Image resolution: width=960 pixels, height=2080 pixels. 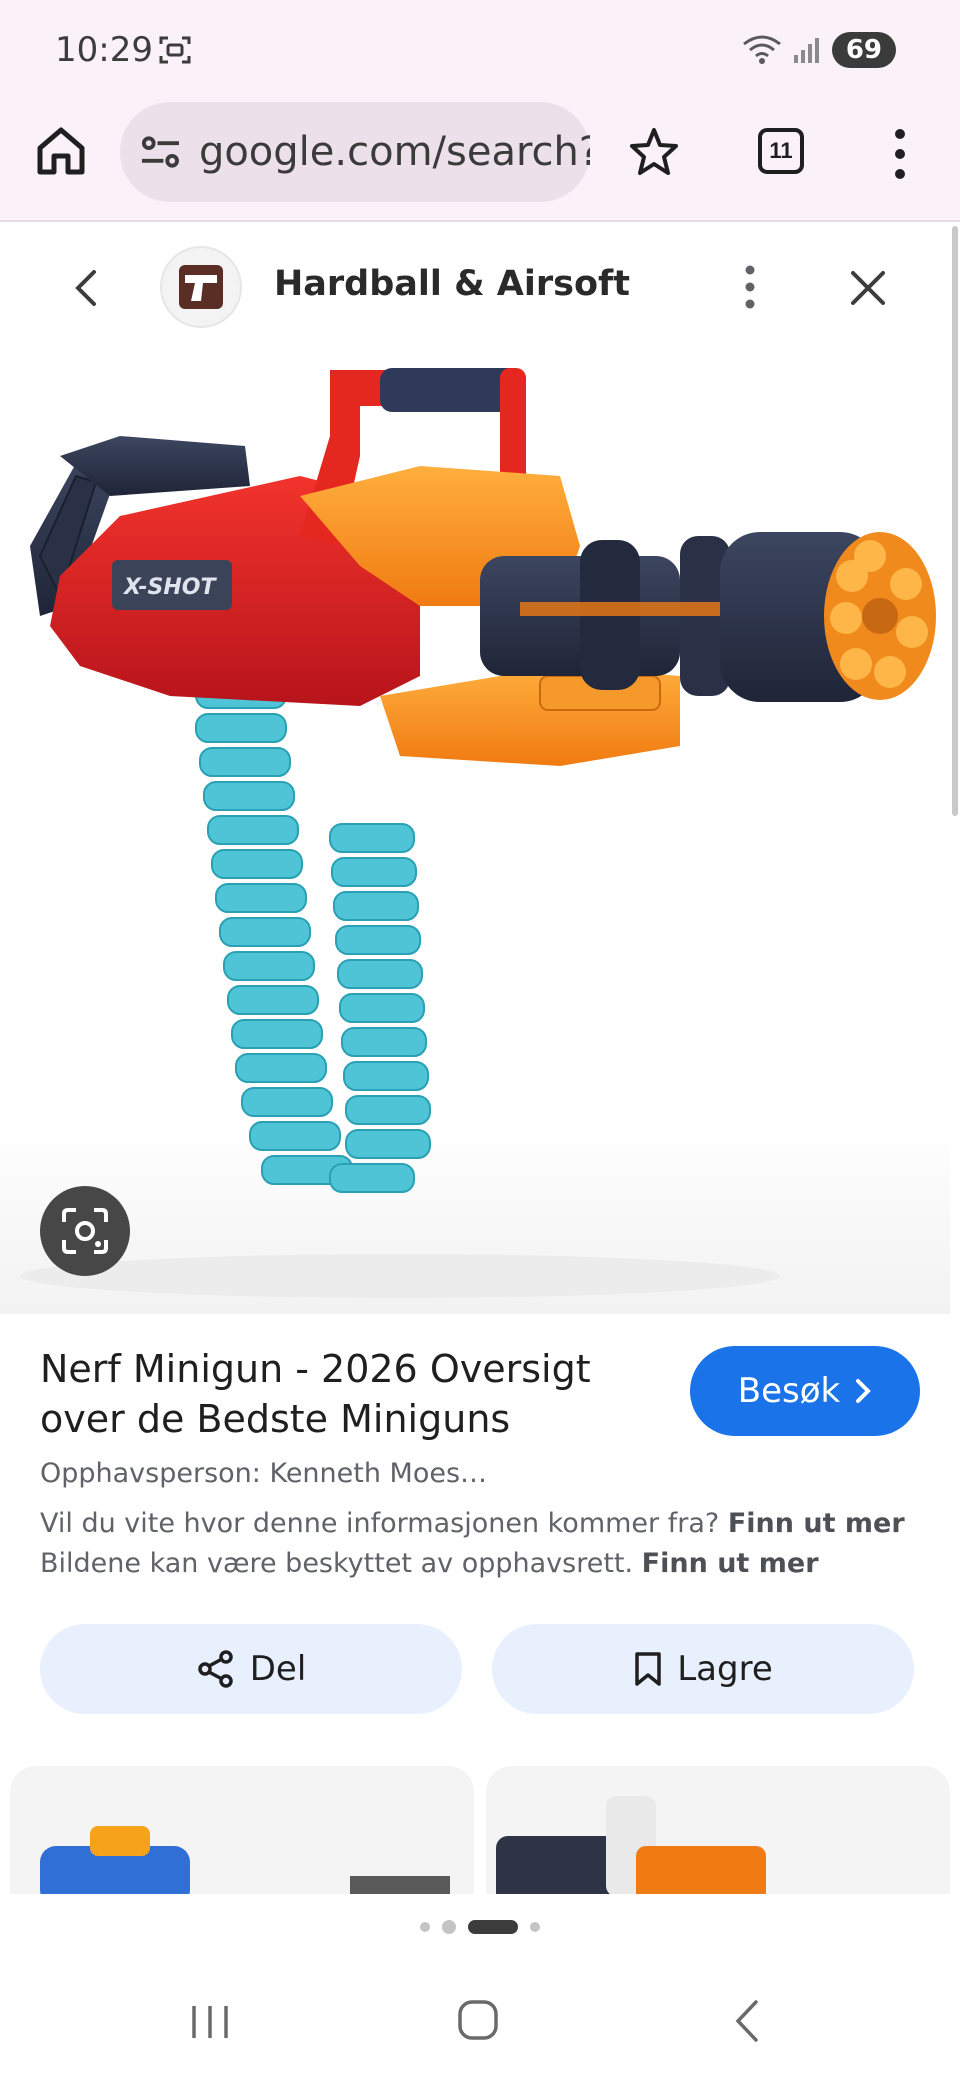 I want to click on recent-apps-icon, so click(x=210, y=2022).